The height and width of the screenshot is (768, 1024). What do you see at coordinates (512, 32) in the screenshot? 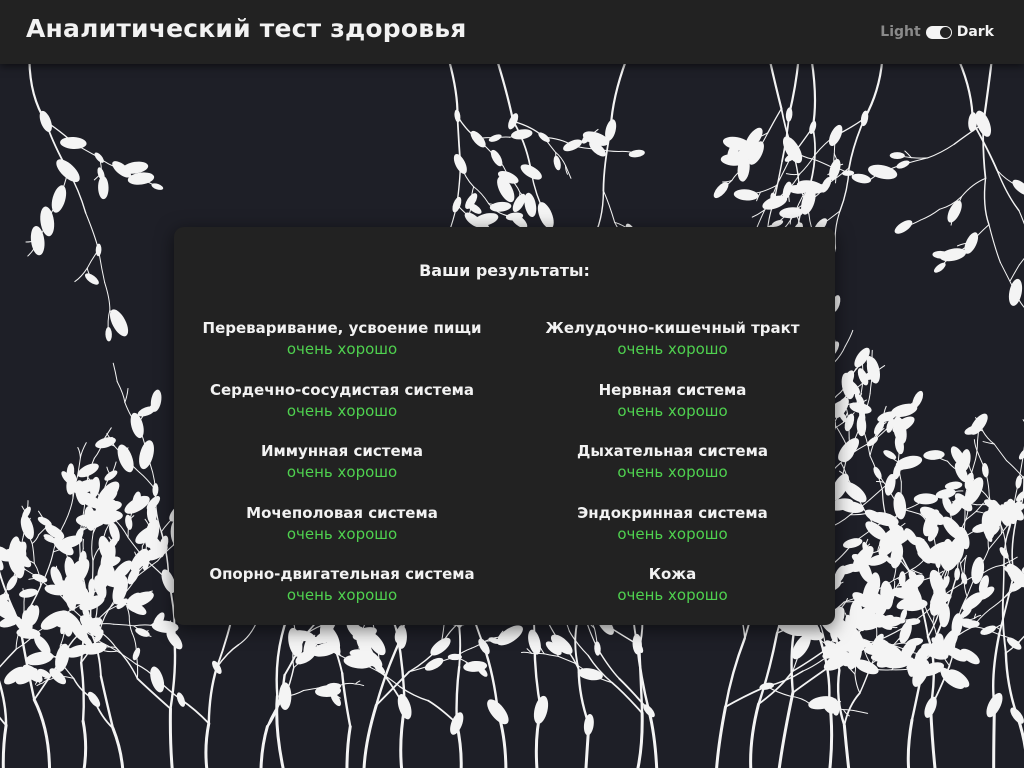
I see `top-bar: Аналитический тест здоровья Light Dark` at bounding box center [512, 32].